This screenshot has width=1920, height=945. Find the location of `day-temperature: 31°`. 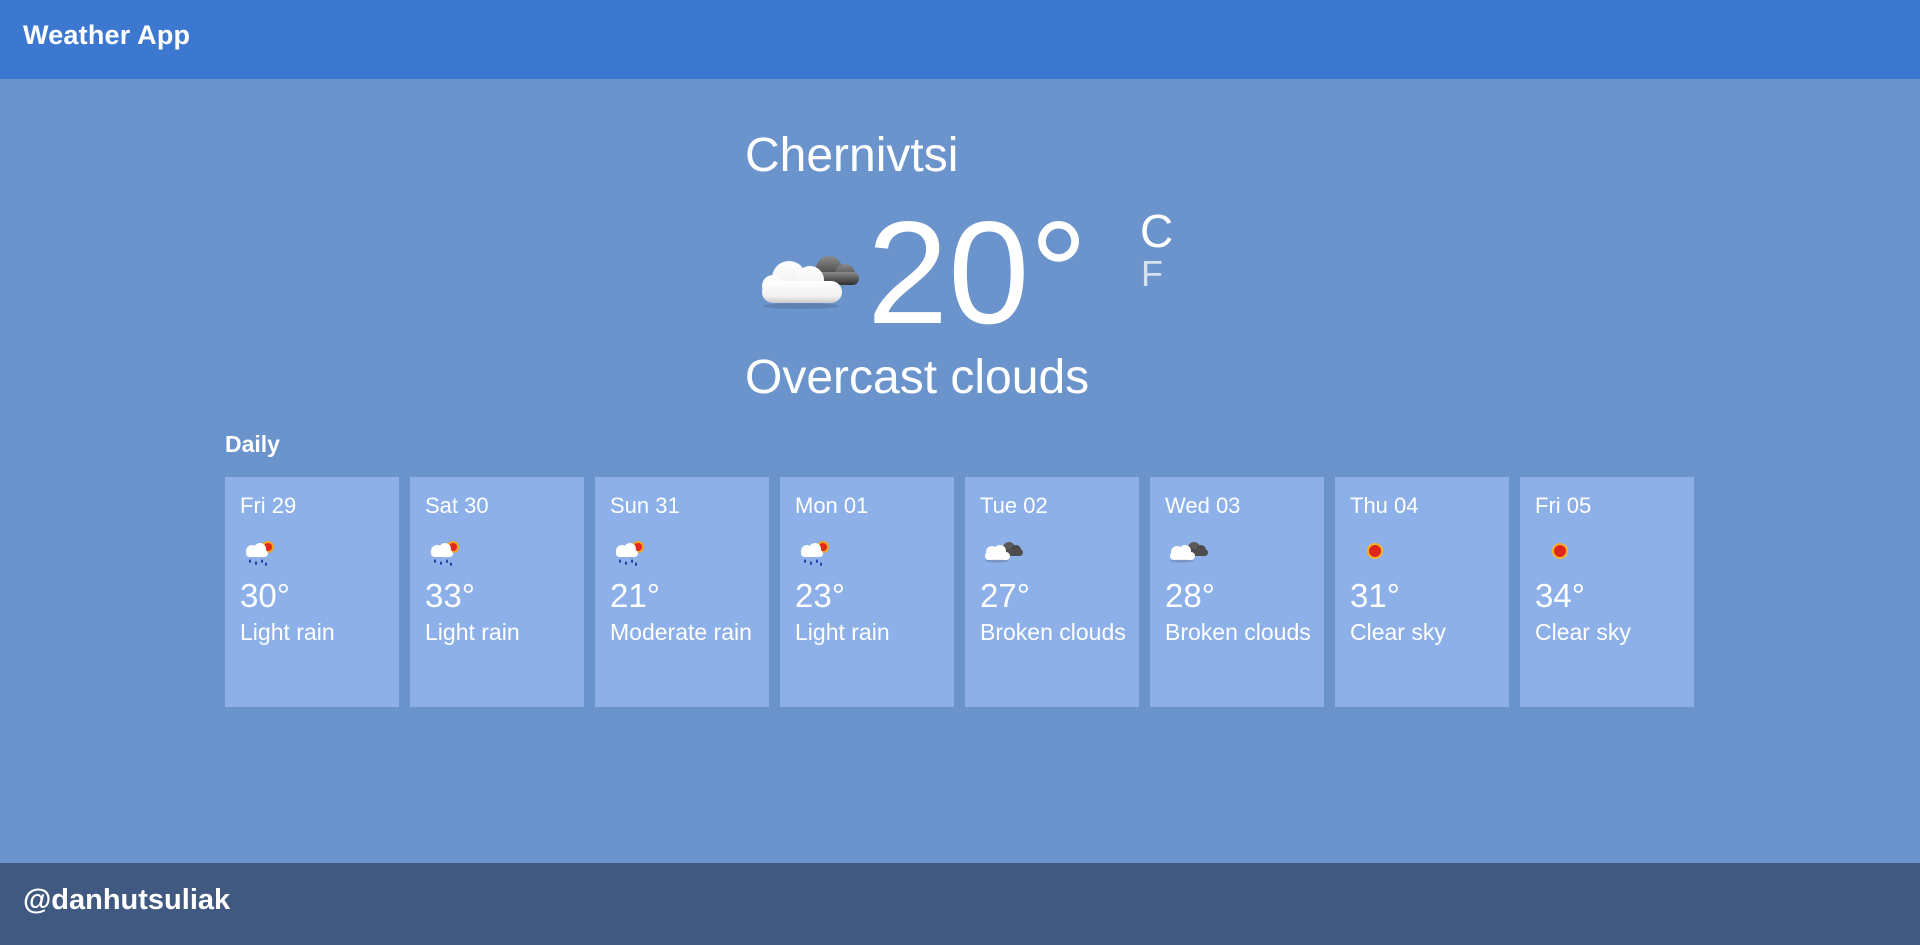

day-temperature: 31° is located at coordinates (1375, 595).